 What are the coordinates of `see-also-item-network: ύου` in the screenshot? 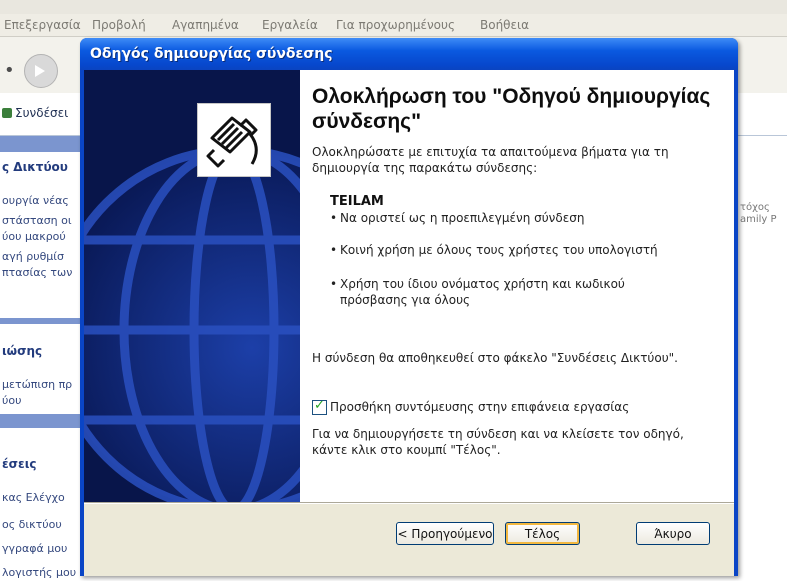 It's located at (11, 401).